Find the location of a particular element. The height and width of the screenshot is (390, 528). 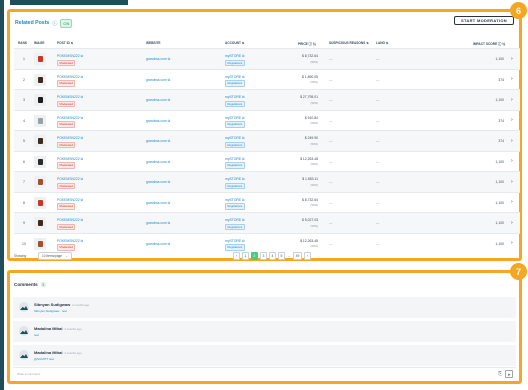

impact-score-cell: 1,100 is located at coordinates (500, 100).